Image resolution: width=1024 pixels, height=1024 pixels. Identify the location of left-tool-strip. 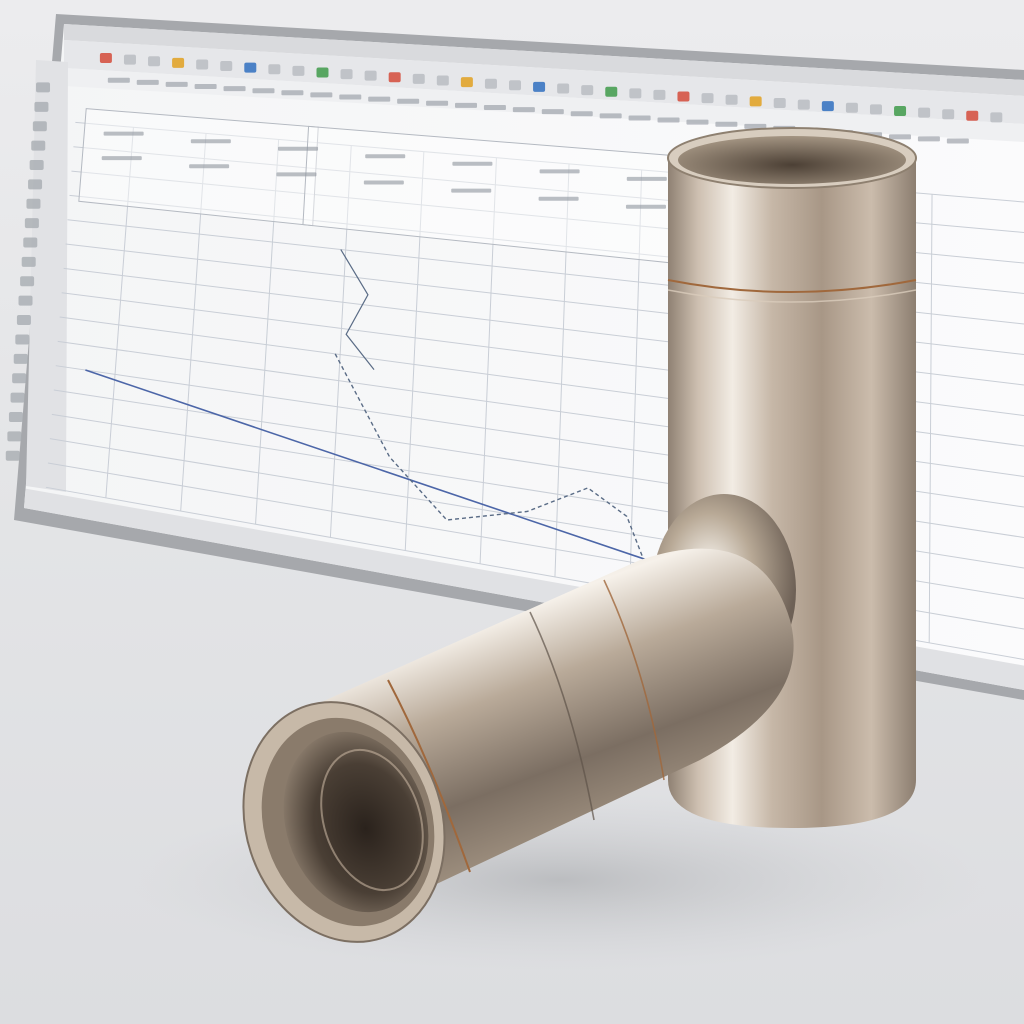
(47, 276).